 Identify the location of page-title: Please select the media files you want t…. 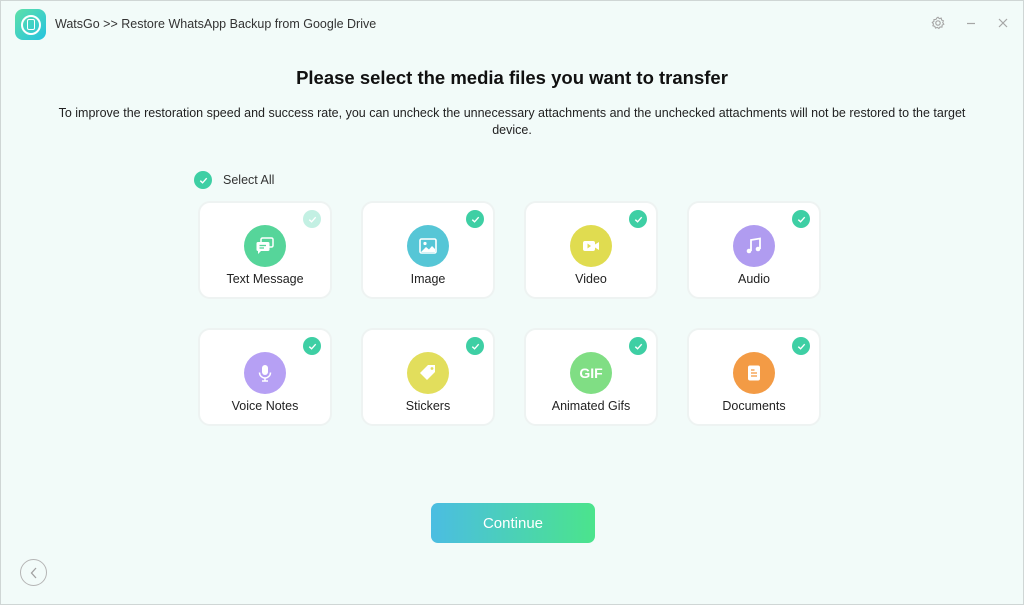
(512, 77).